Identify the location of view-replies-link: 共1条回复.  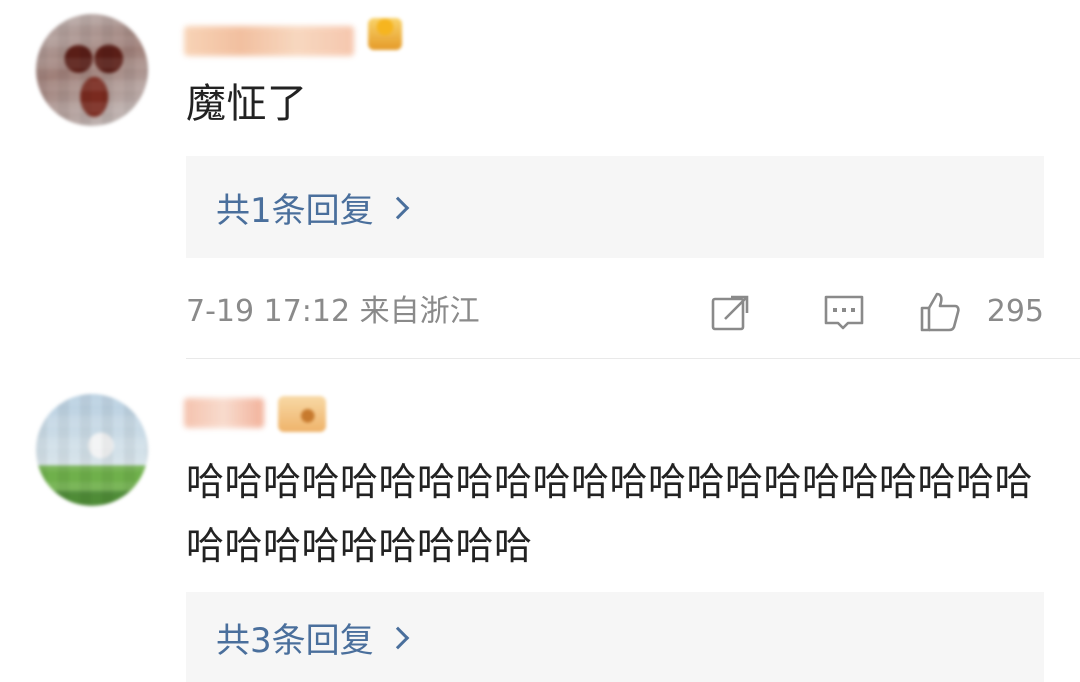
(312, 207).